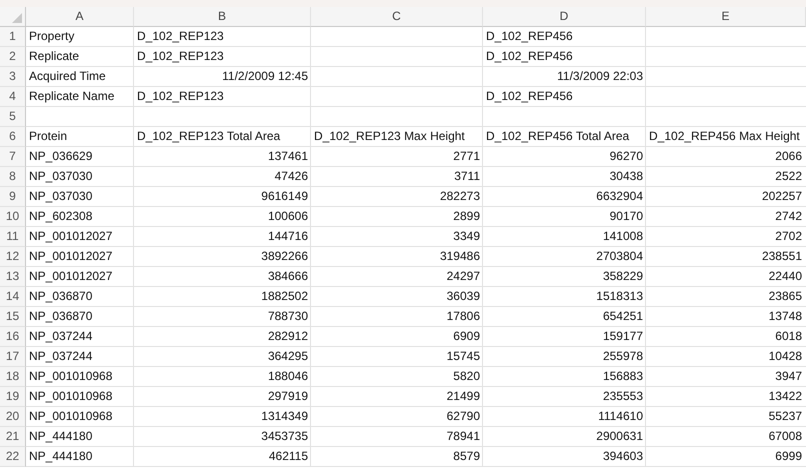 The image size is (806, 469). What do you see at coordinates (466, 376) in the screenshot?
I see `table-cell-text: 5820` at bounding box center [466, 376].